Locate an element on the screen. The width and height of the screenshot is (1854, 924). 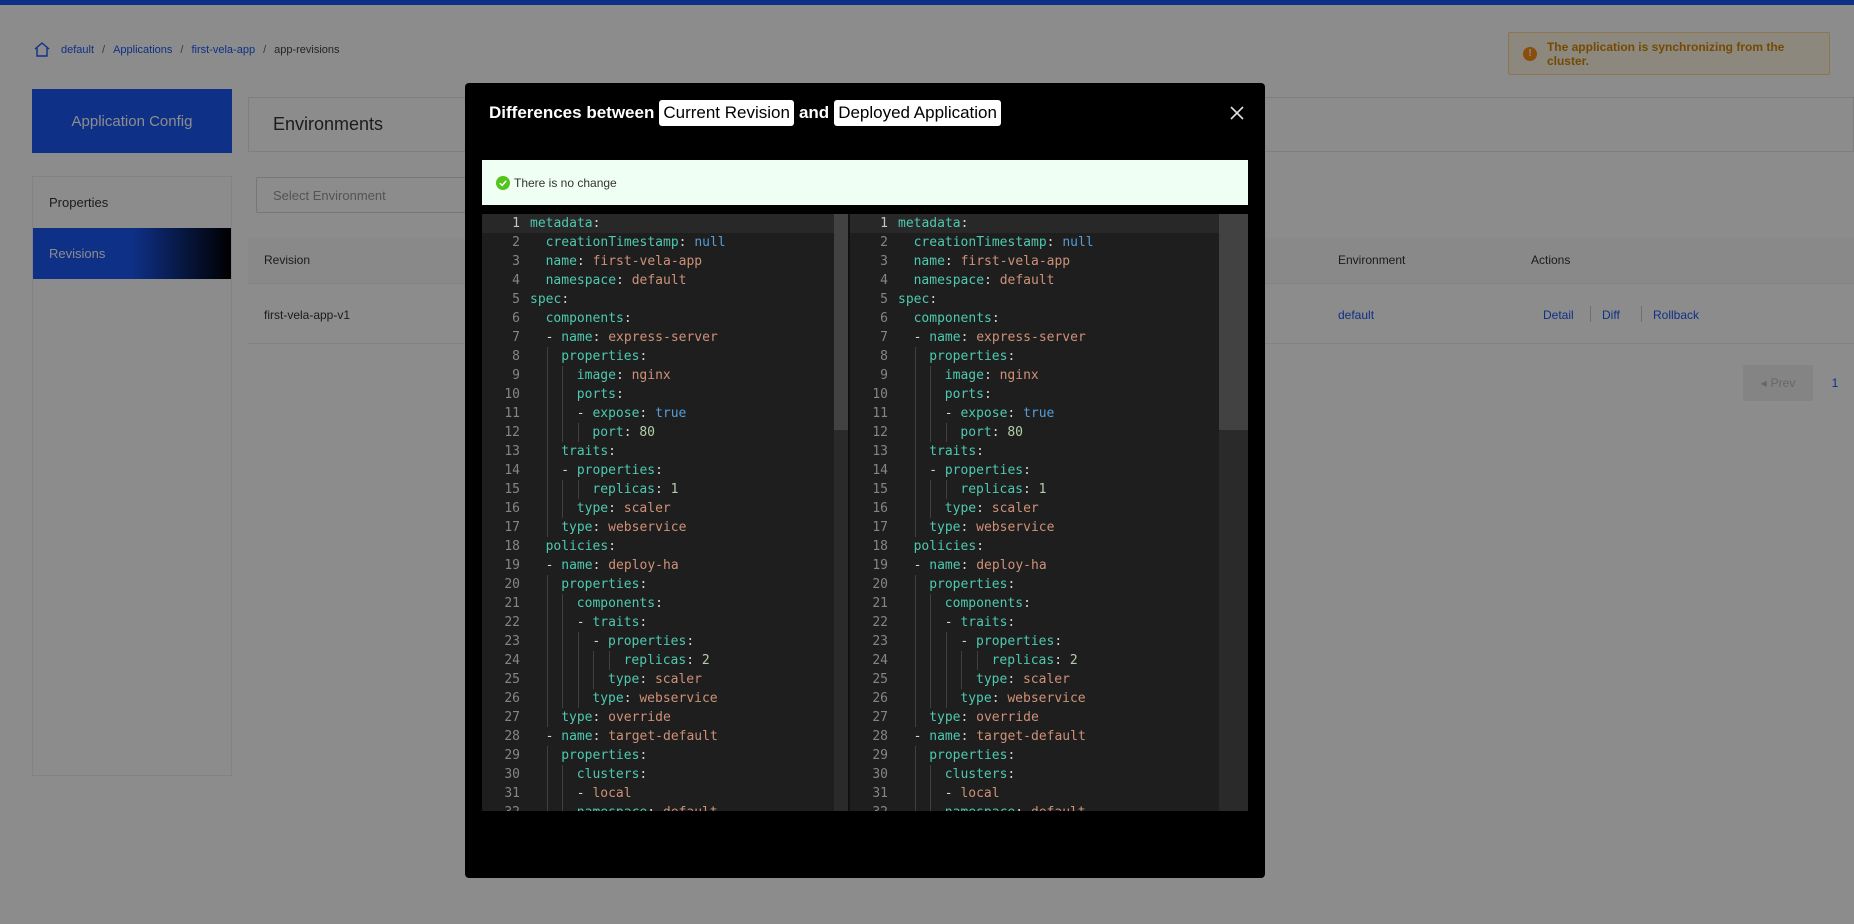
code-text: metadata: is located at coordinates (933, 223).